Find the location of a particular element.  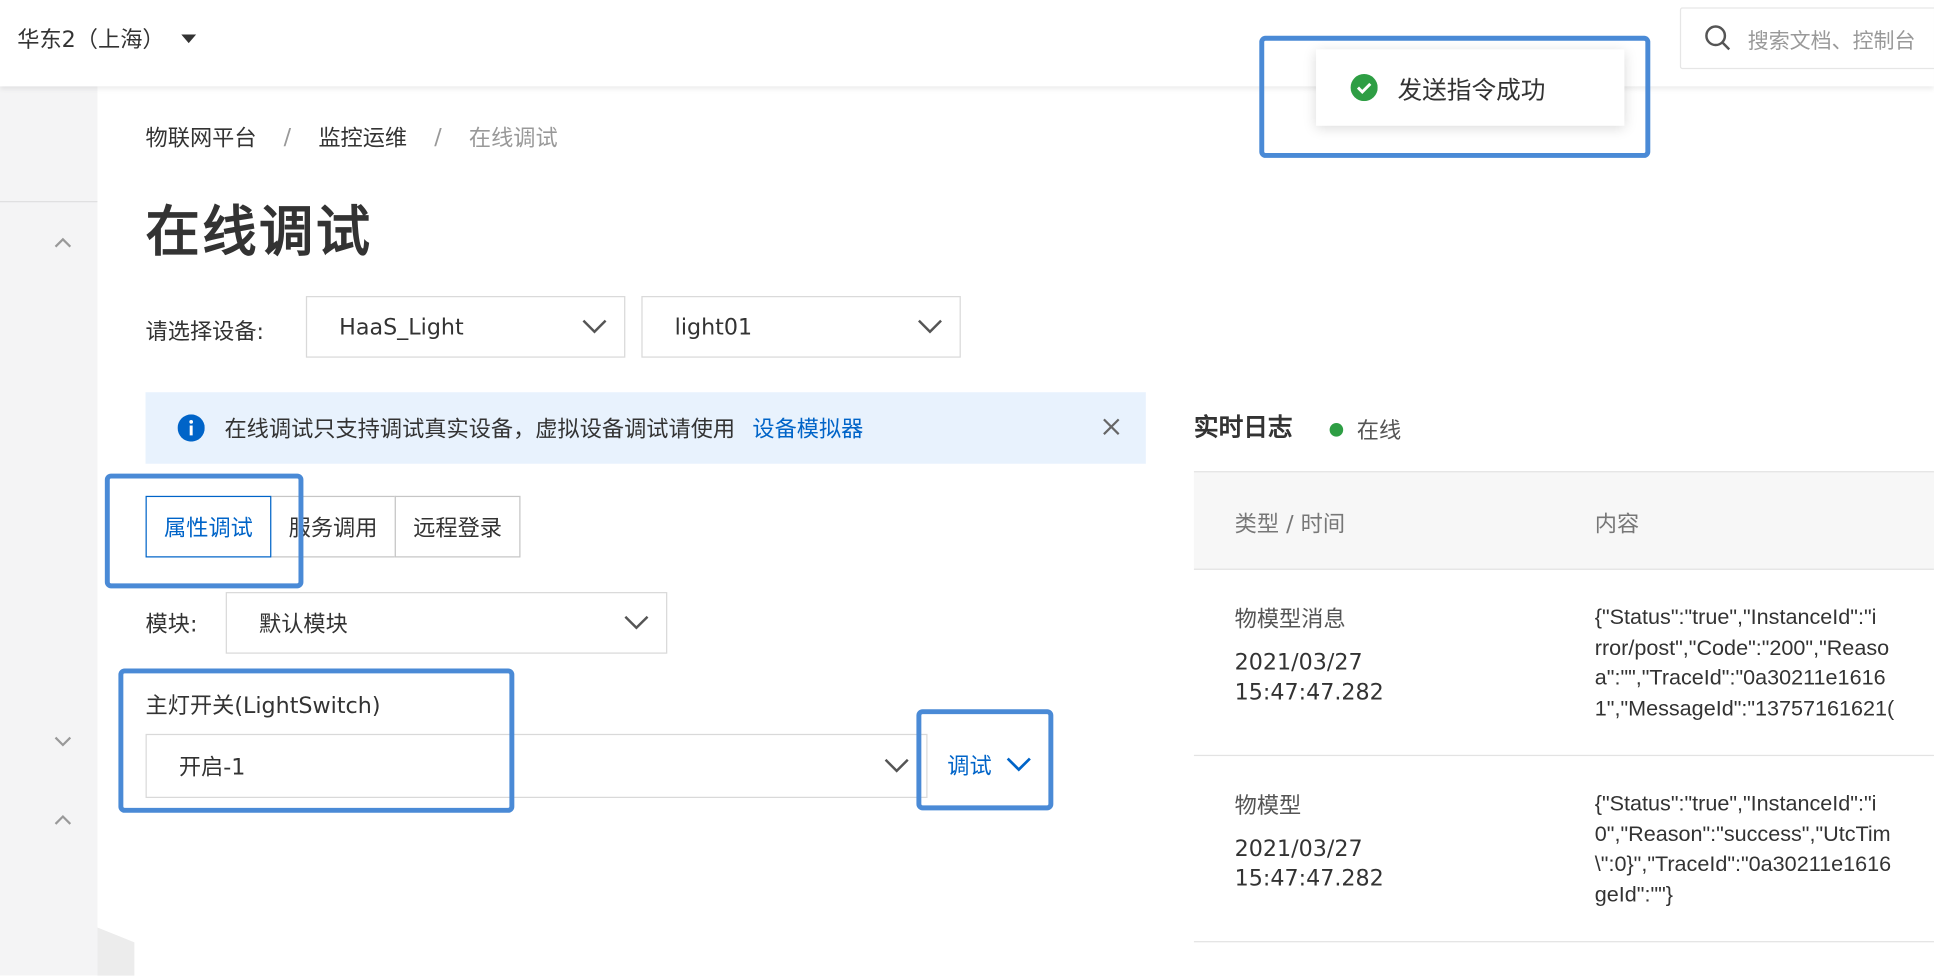

search-icon is located at coordinates (1718, 38).